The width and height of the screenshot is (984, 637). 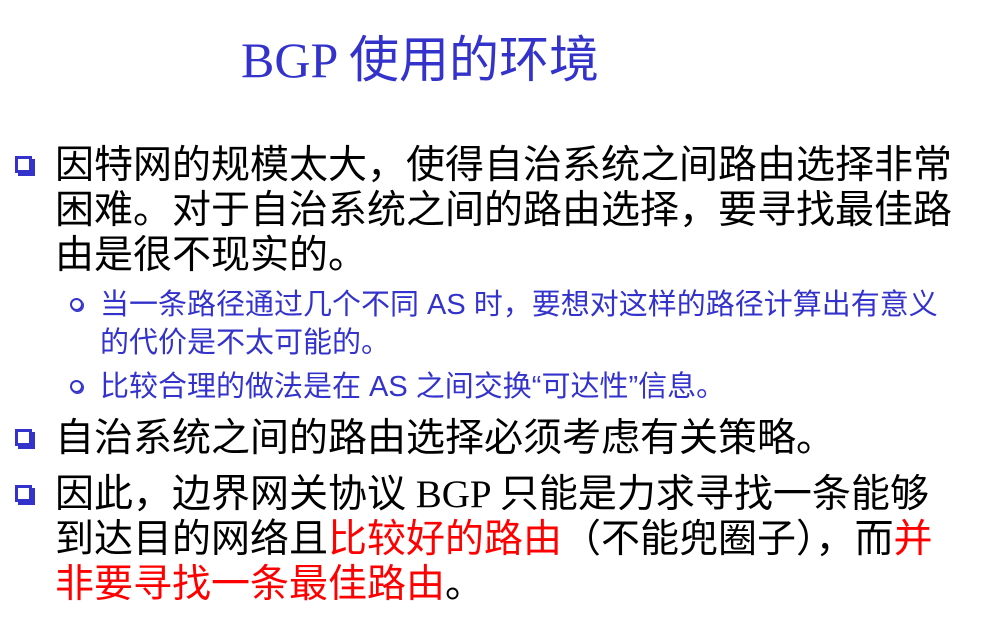 I want to click on bullet-text-2: （不能兜圈子），而, so click(x=728, y=539).